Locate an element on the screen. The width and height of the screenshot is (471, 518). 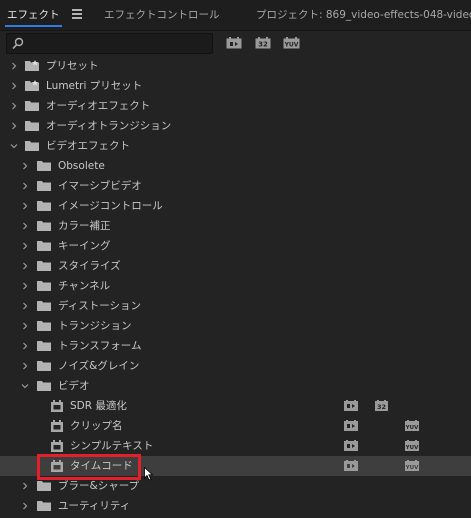
effect-label: クリップ名 is located at coordinates (96, 426).